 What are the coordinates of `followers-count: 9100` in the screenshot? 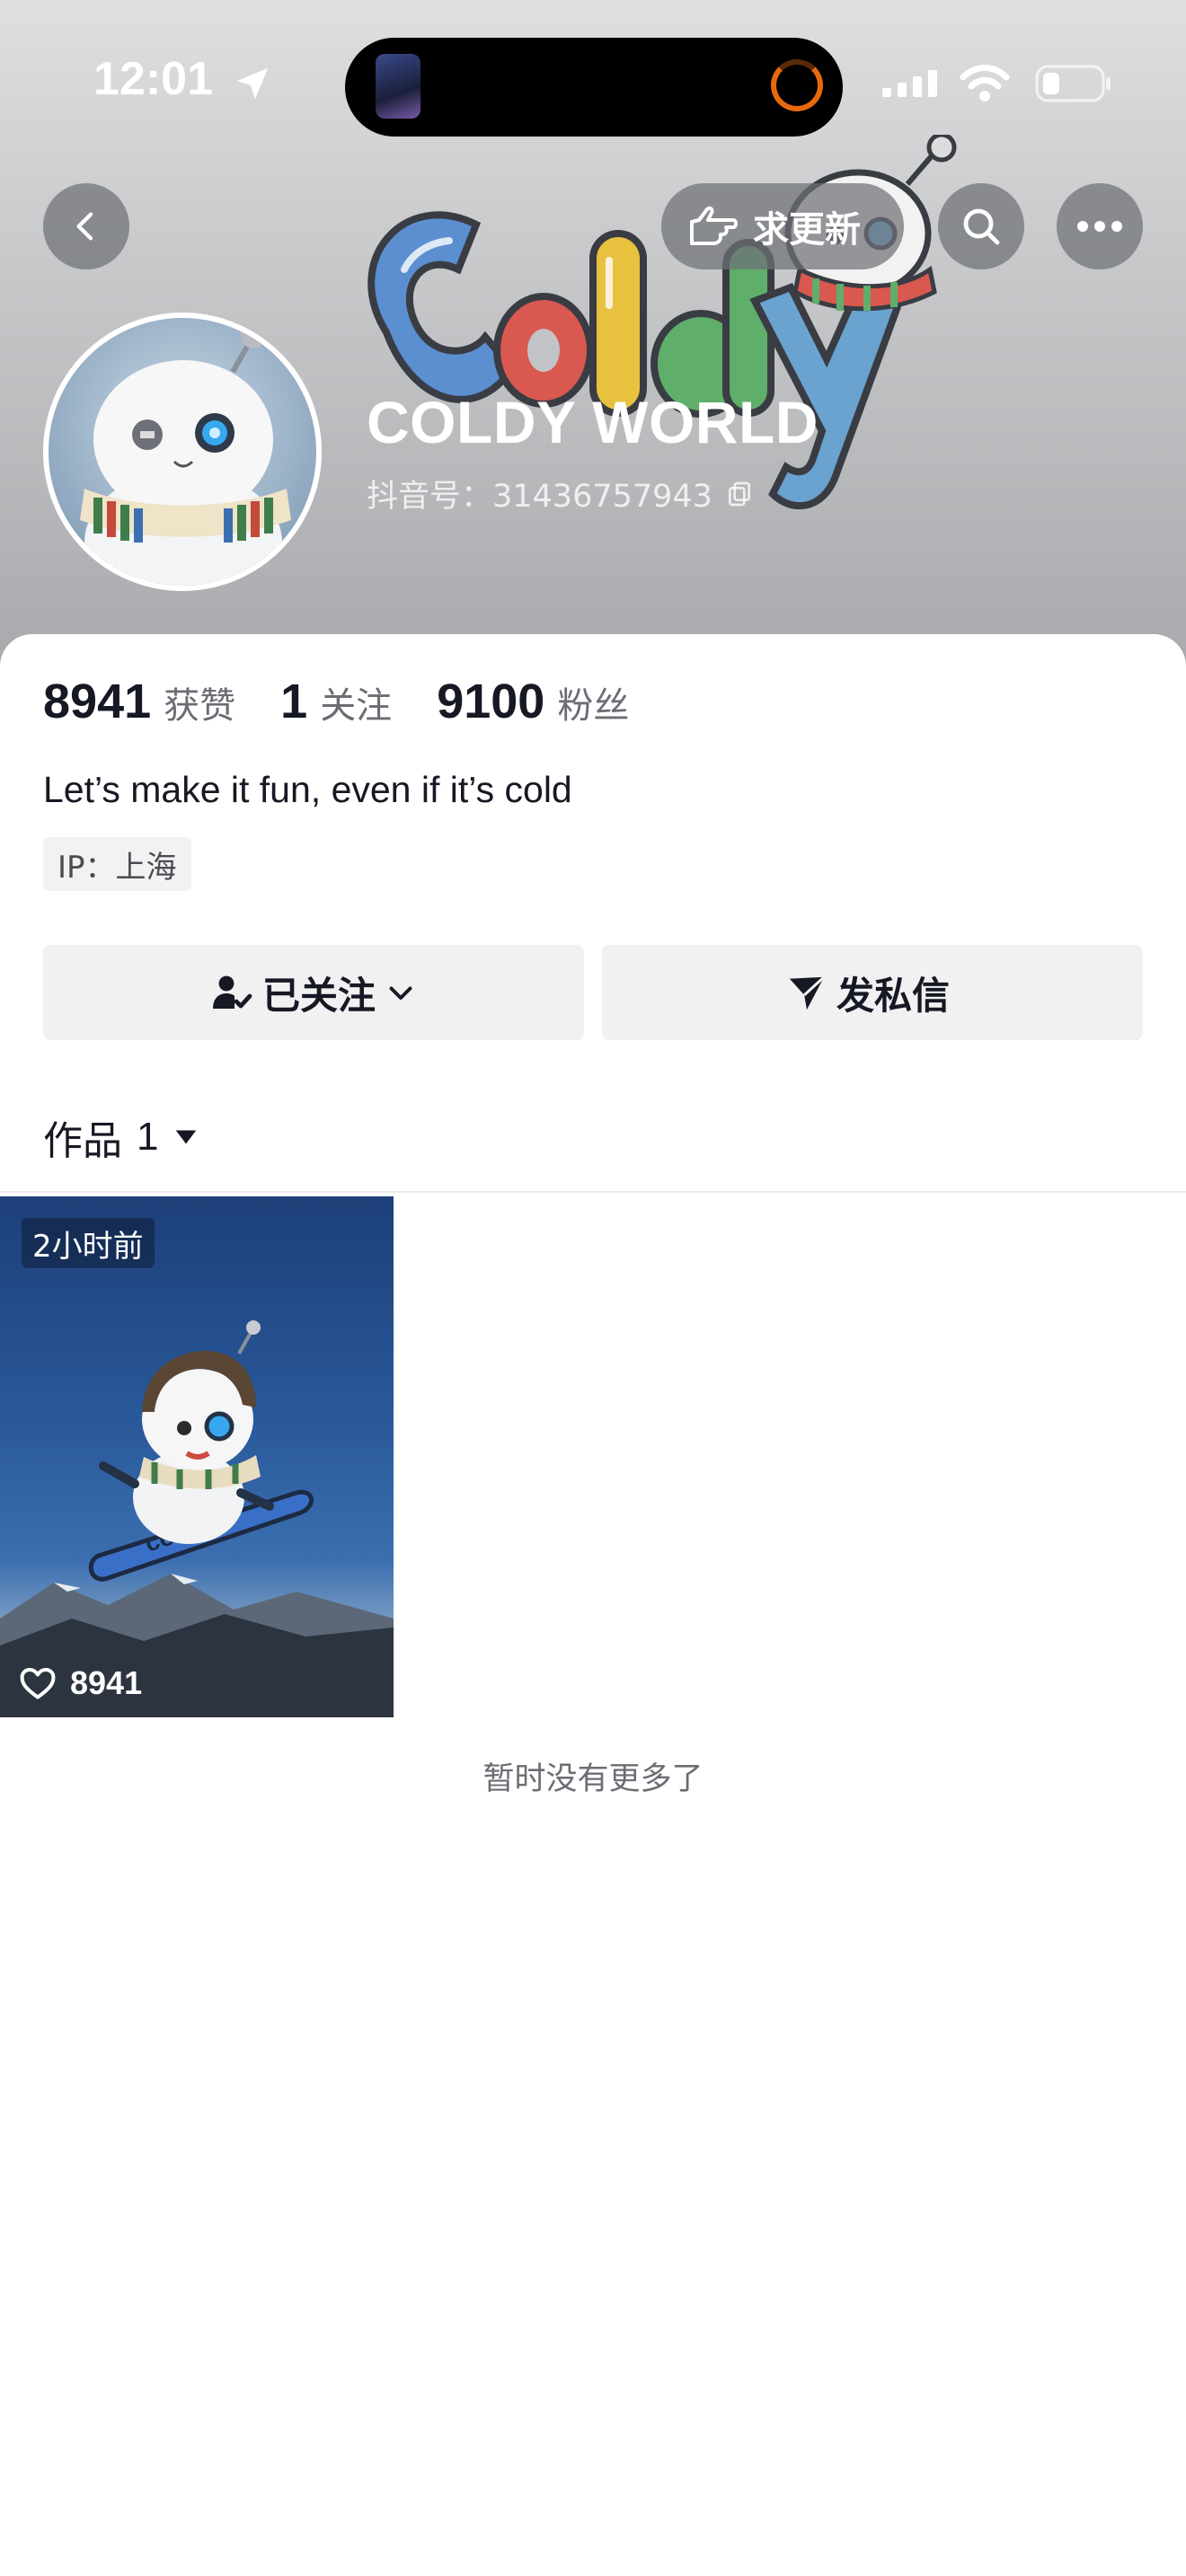 It's located at (490, 701).